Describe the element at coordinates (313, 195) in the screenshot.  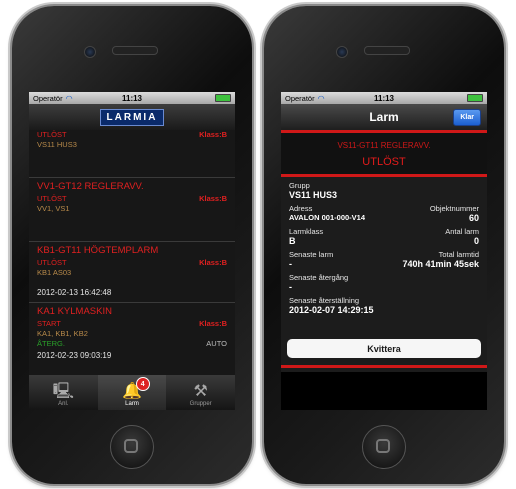
I see `group-value: VS11 HUS3` at that location.